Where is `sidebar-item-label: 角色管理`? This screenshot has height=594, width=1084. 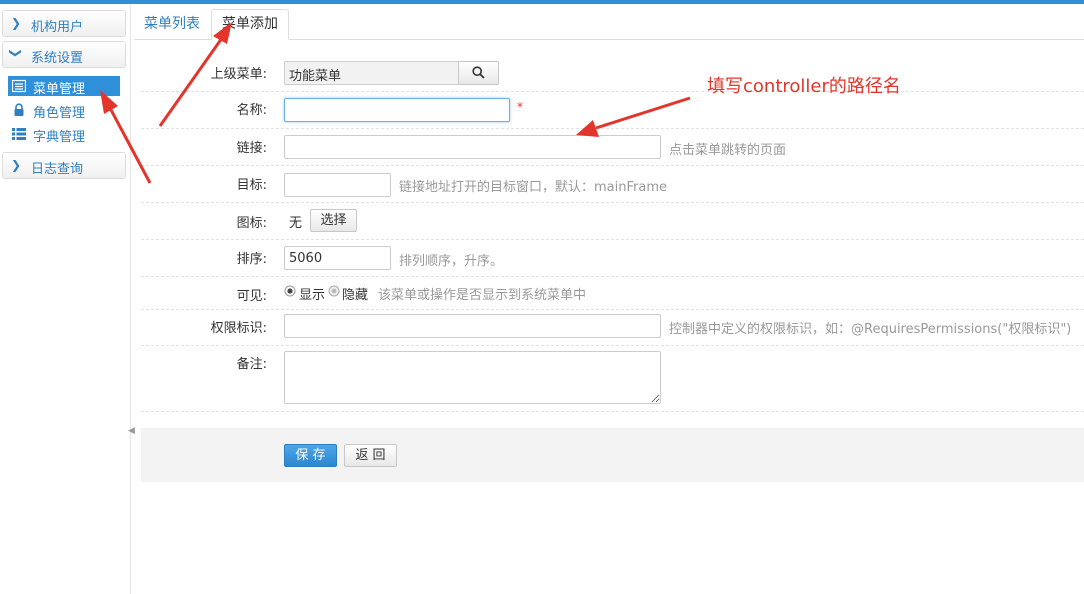
sidebar-item-label: 角色管理 is located at coordinates (59, 113).